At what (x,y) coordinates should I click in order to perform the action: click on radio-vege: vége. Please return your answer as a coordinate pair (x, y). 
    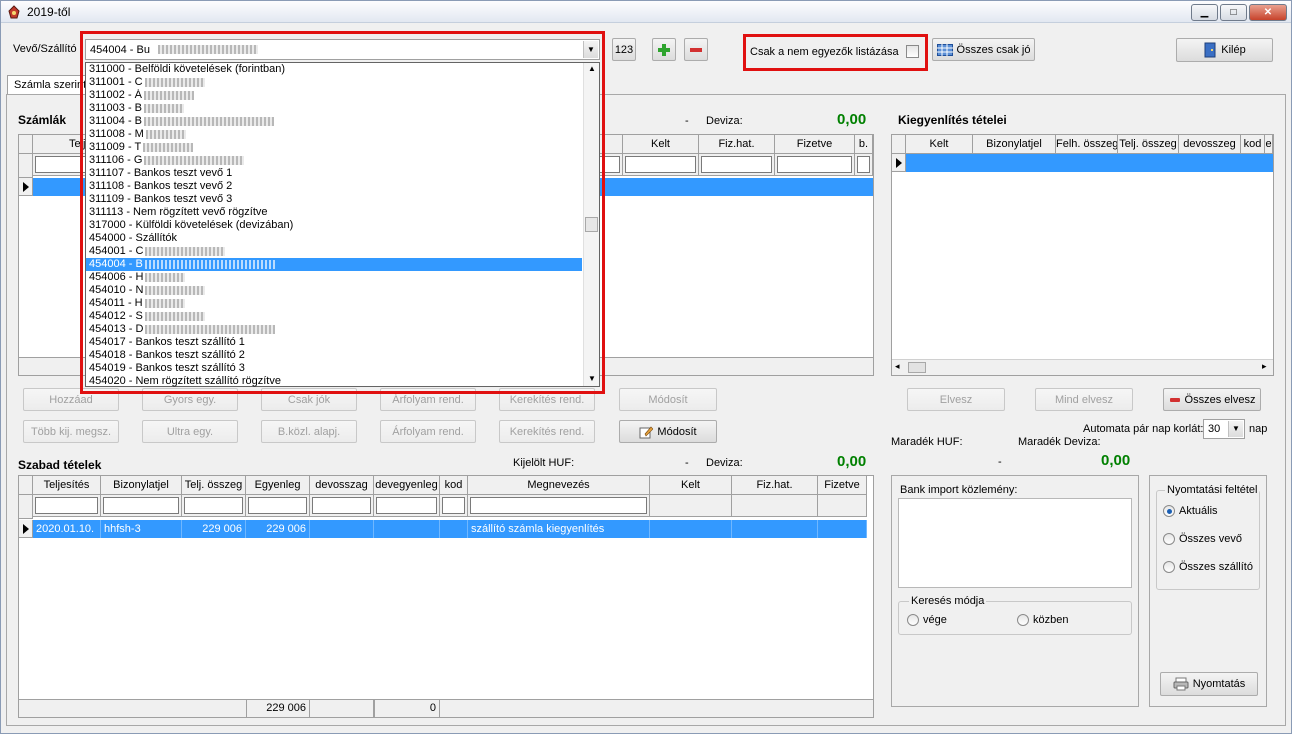
    Looking at the image, I should click on (927, 620).